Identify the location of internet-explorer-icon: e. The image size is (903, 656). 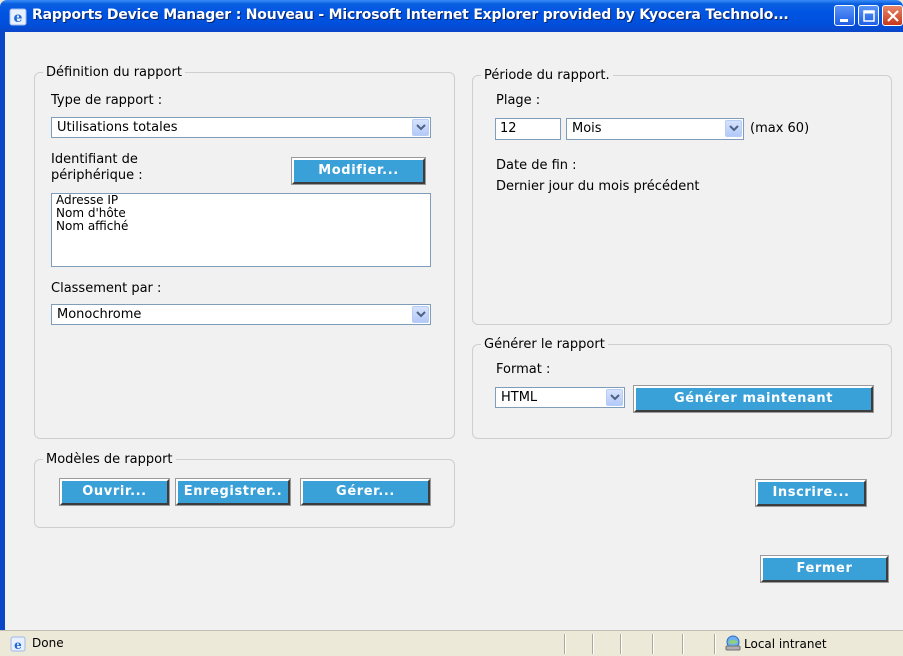
(18, 17).